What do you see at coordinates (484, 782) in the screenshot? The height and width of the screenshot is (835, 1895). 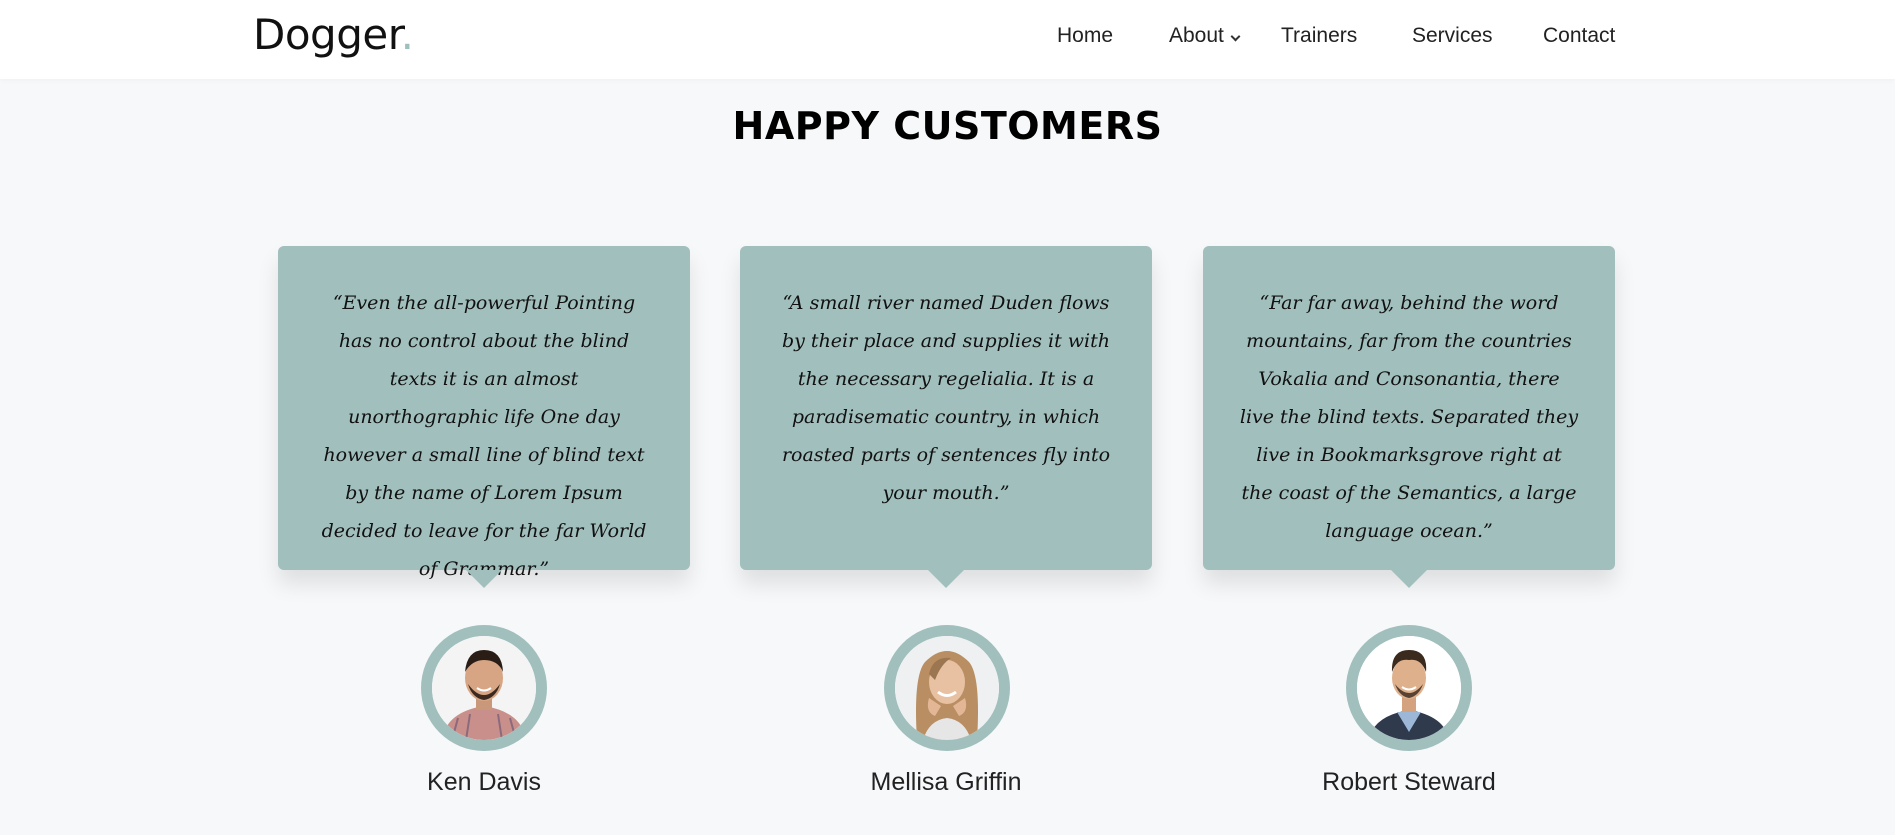 I see `customer-name: Ken Davis` at bounding box center [484, 782].